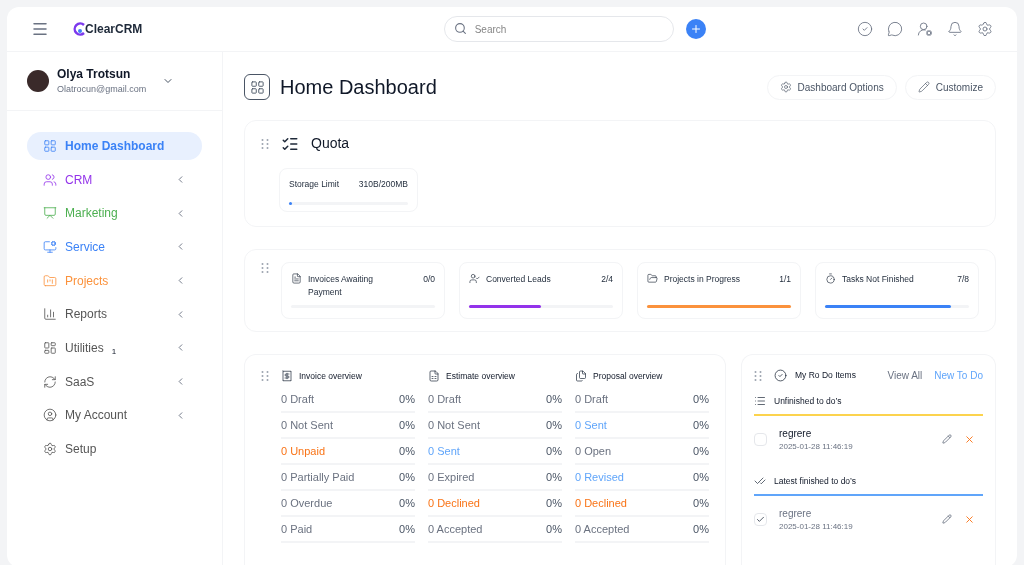 Image resolution: width=1024 pixels, height=565 pixels. Describe the element at coordinates (303, 451) in the screenshot. I see `status-label: 0 Unpaid` at that location.